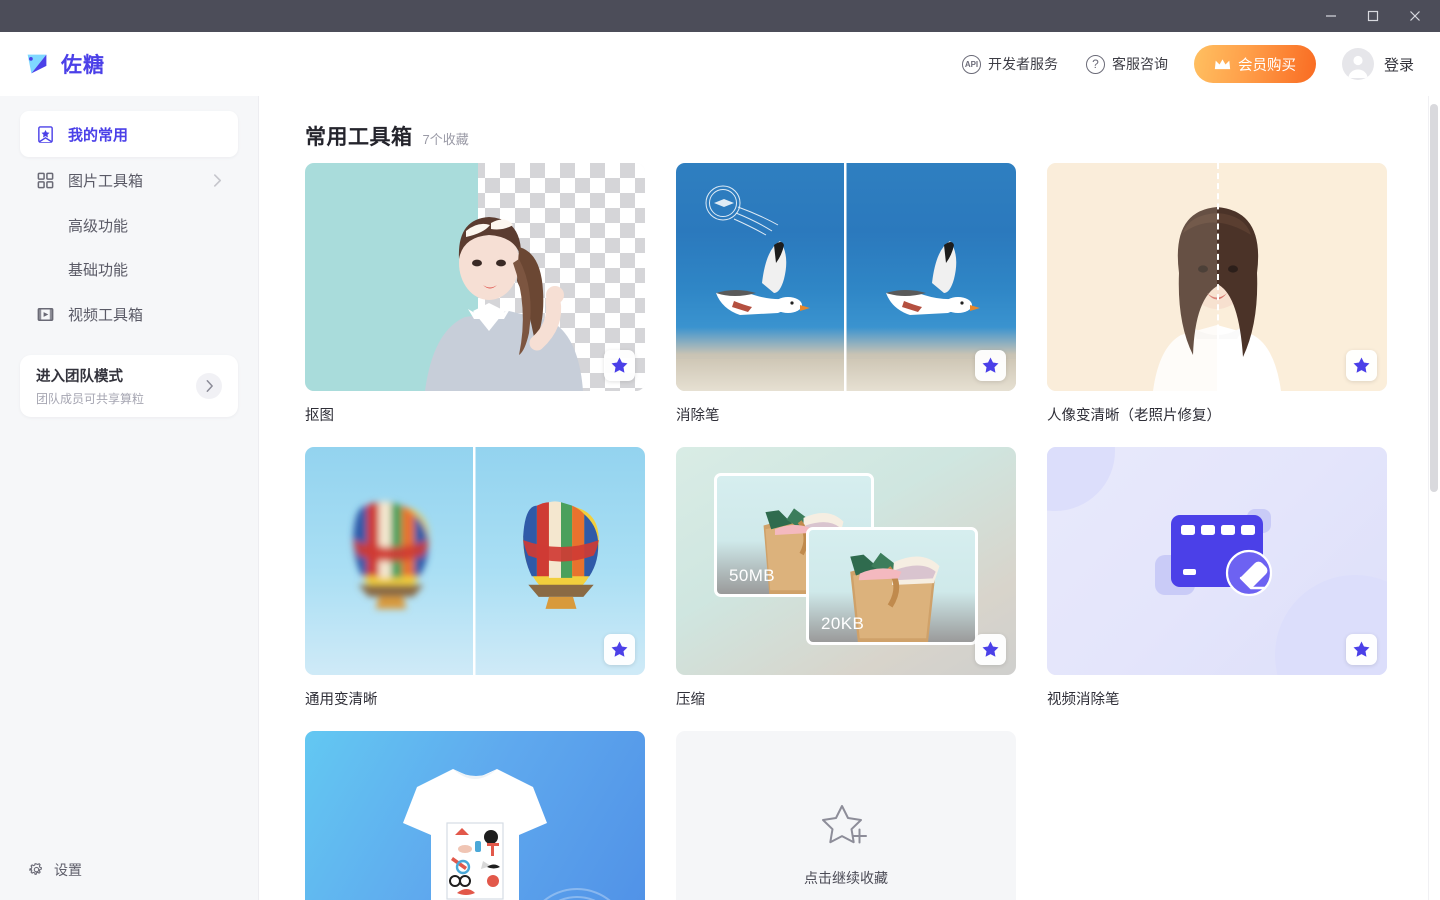 The width and height of the screenshot is (1440, 900). I want to click on sidebar-item-label: 图片工具箱, so click(106, 181).